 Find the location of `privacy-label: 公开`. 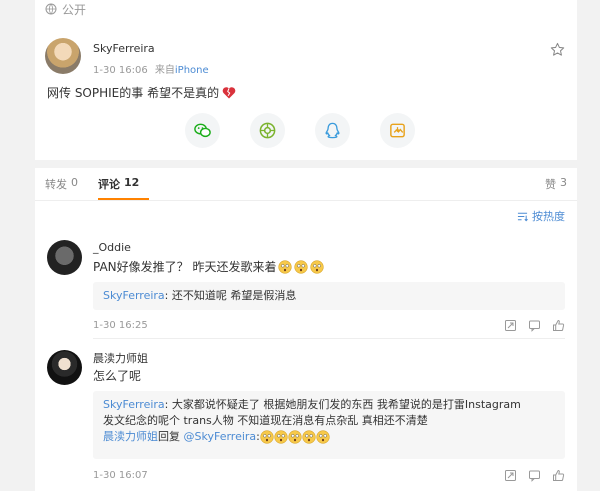

privacy-label: 公开 is located at coordinates (74, 9).